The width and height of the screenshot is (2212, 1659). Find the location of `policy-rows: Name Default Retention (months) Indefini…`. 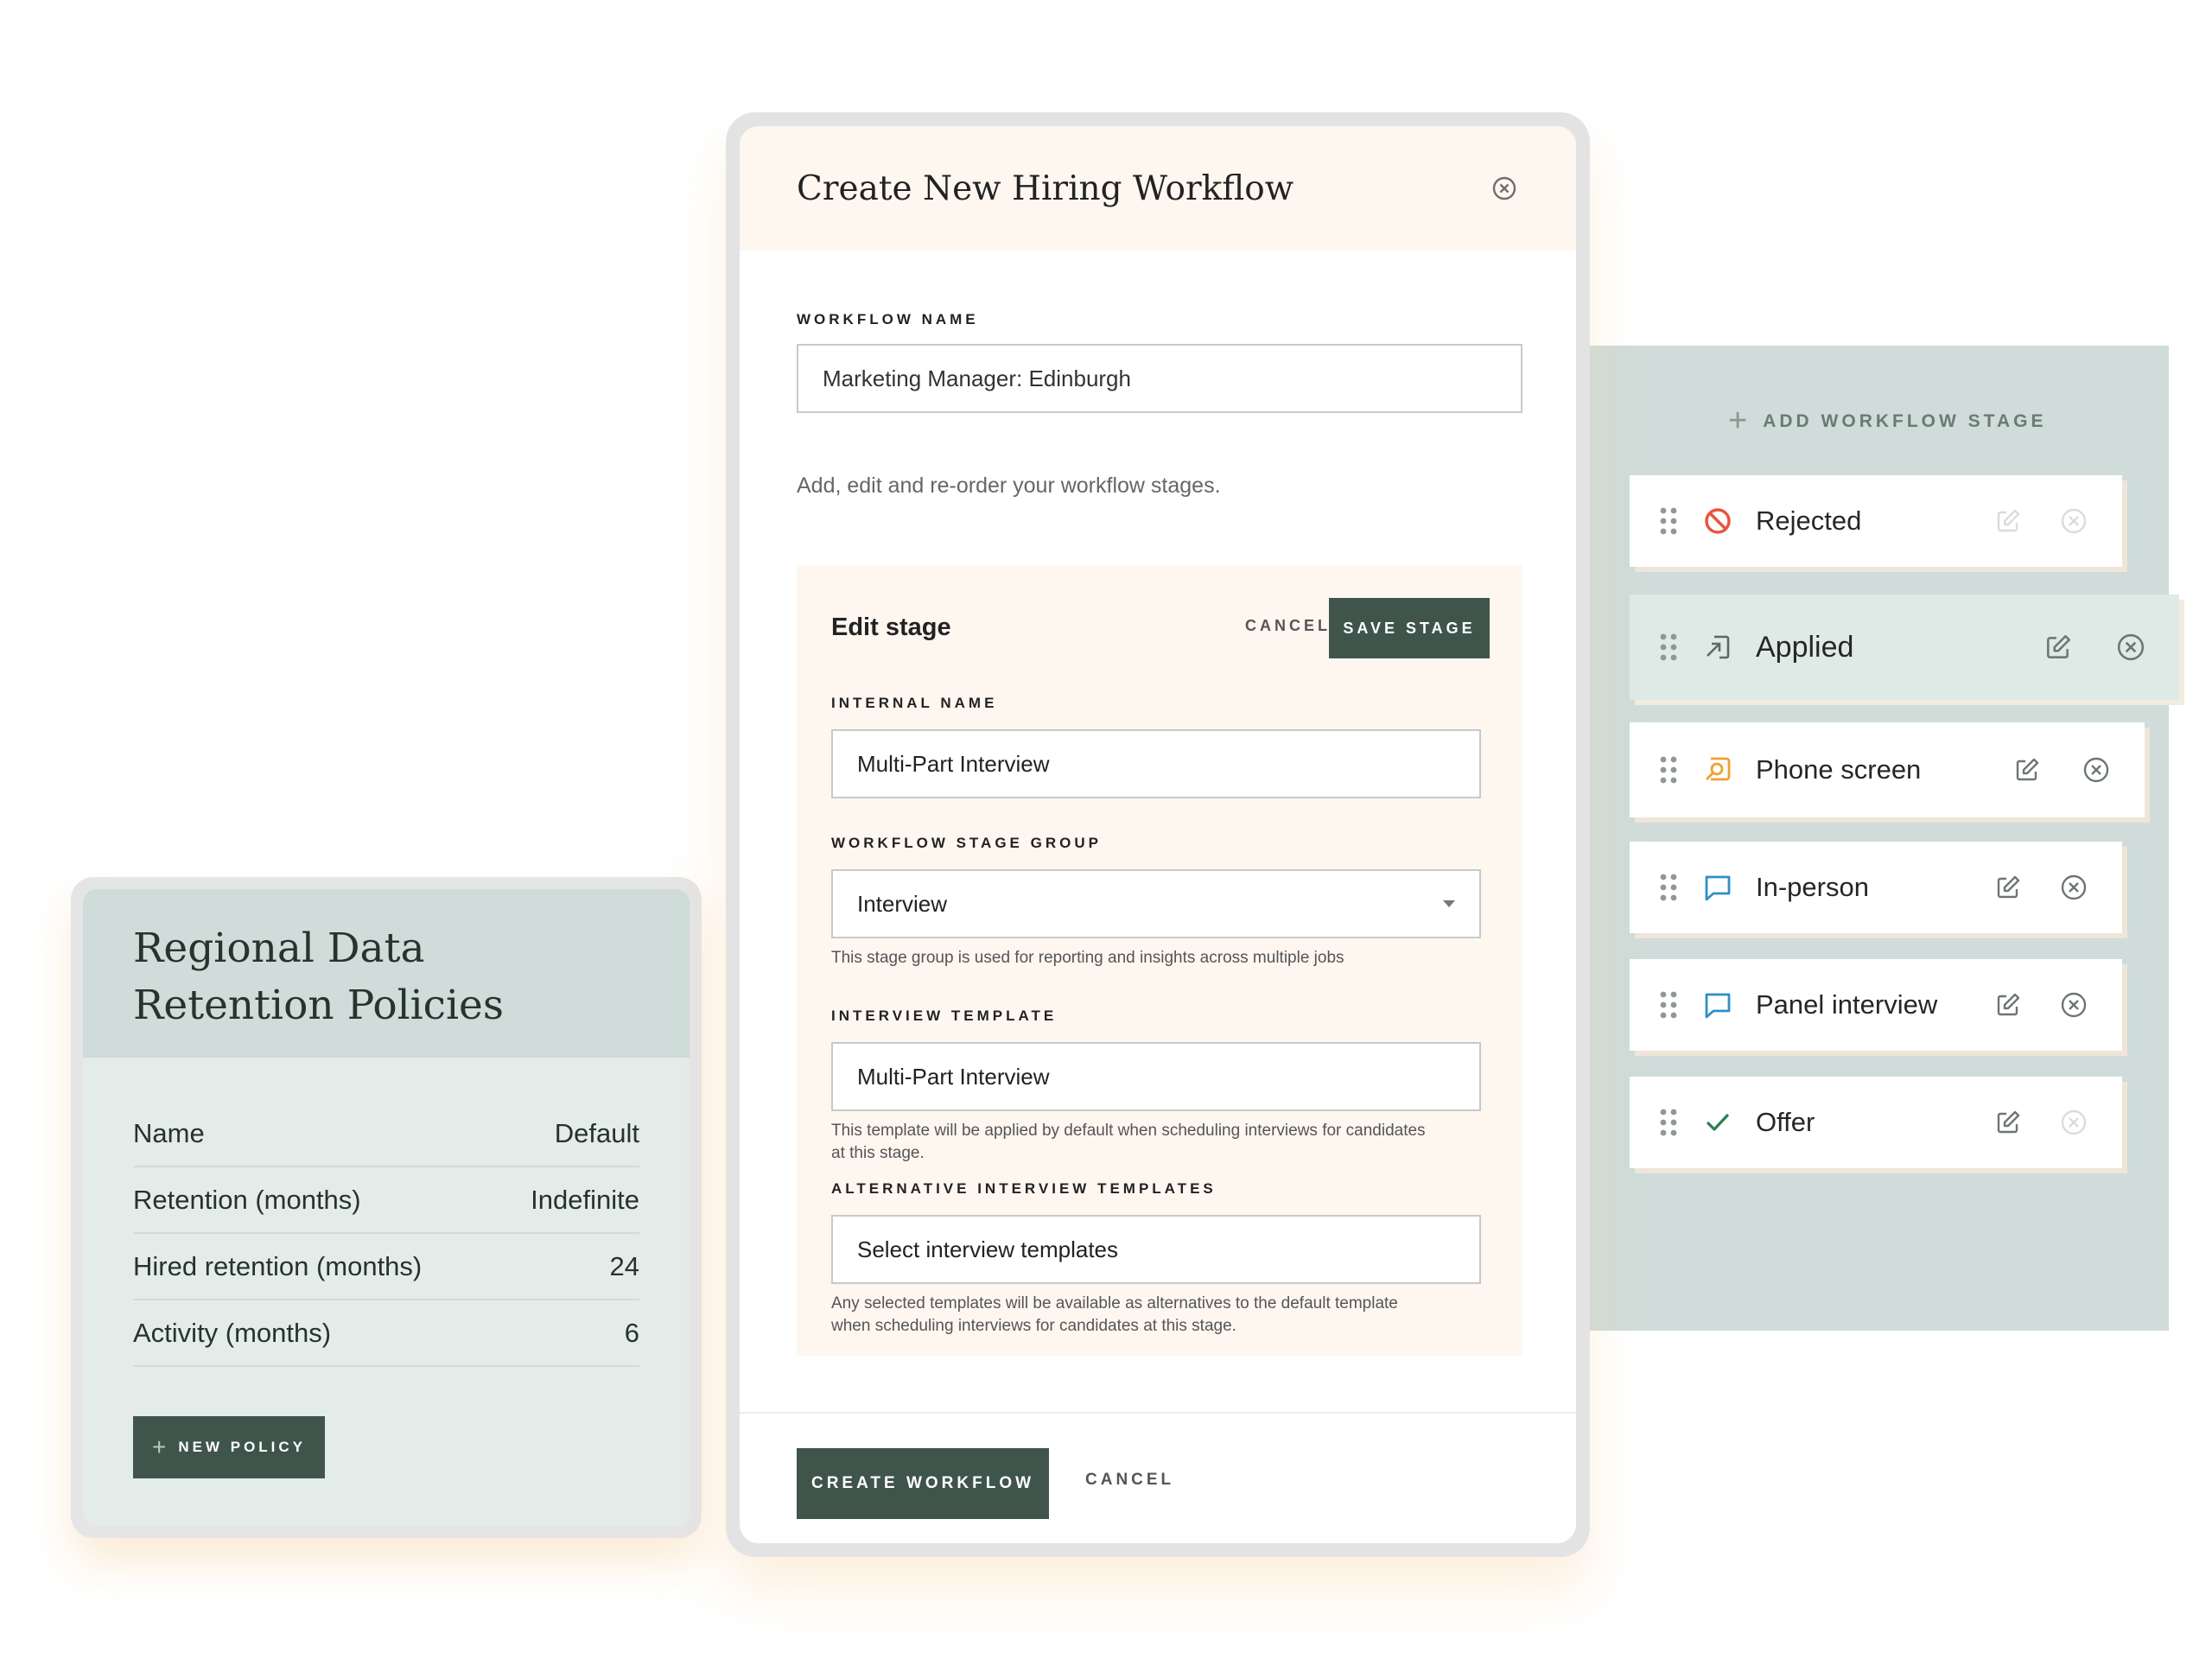

policy-rows: Name Default Retention (months) Indefini… is located at coordinates (386, 1212).